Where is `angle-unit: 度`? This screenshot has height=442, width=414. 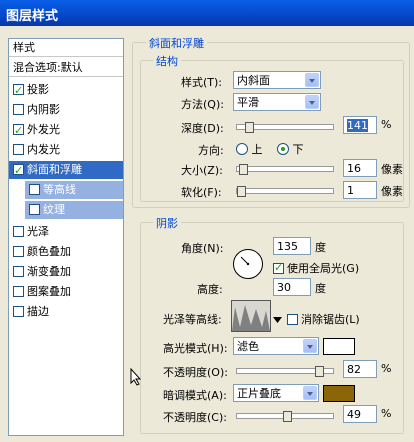 angle-unit: 度 is located at coordinates (320, 247).